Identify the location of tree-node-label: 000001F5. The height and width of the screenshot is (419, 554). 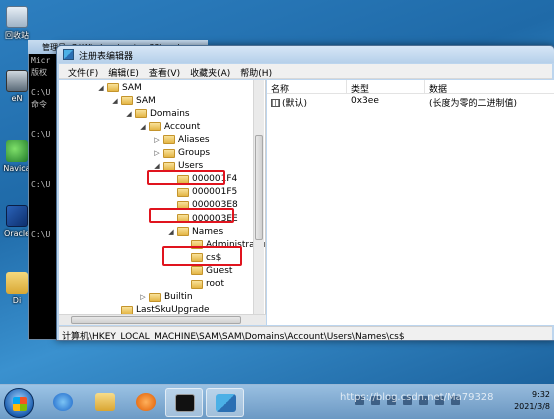
(215, 192).